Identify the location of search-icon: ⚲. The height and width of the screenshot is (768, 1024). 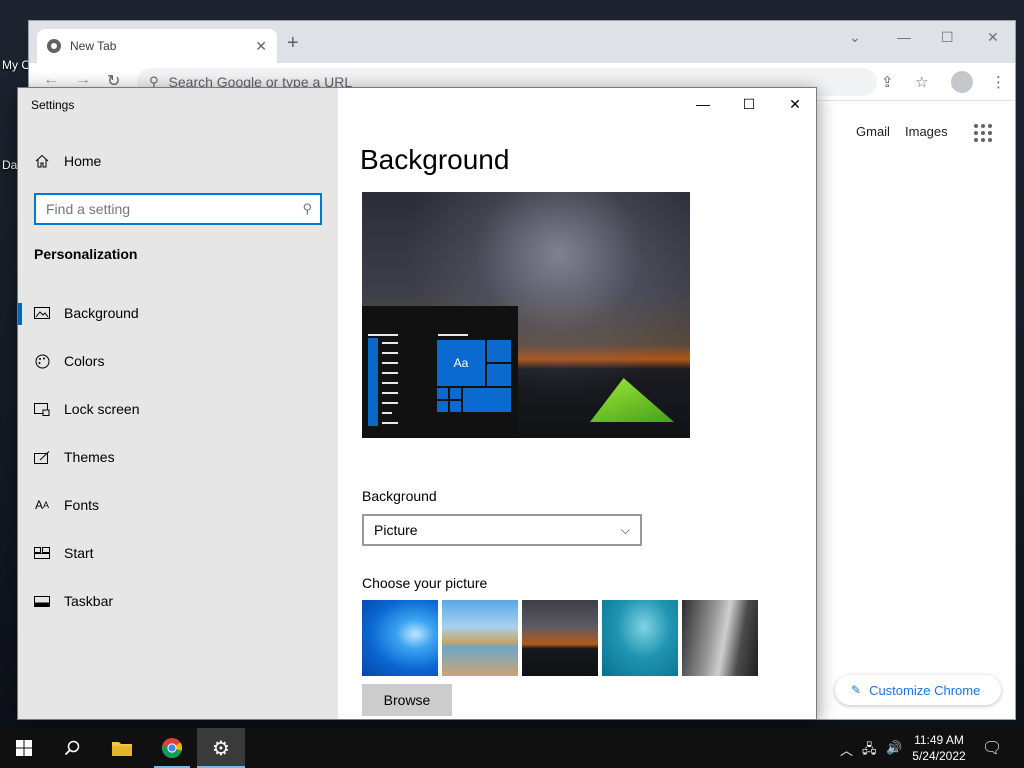
(307, 208).